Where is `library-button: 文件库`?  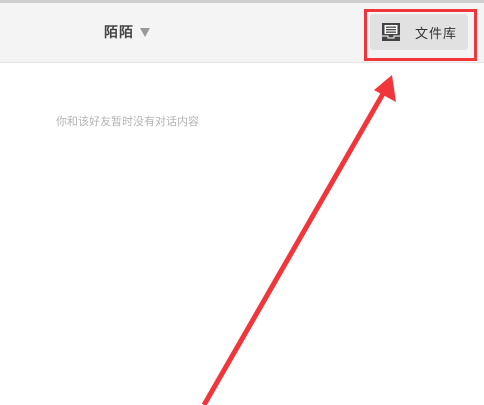
library-button: 文件库 is located at coordinates (419, 32).